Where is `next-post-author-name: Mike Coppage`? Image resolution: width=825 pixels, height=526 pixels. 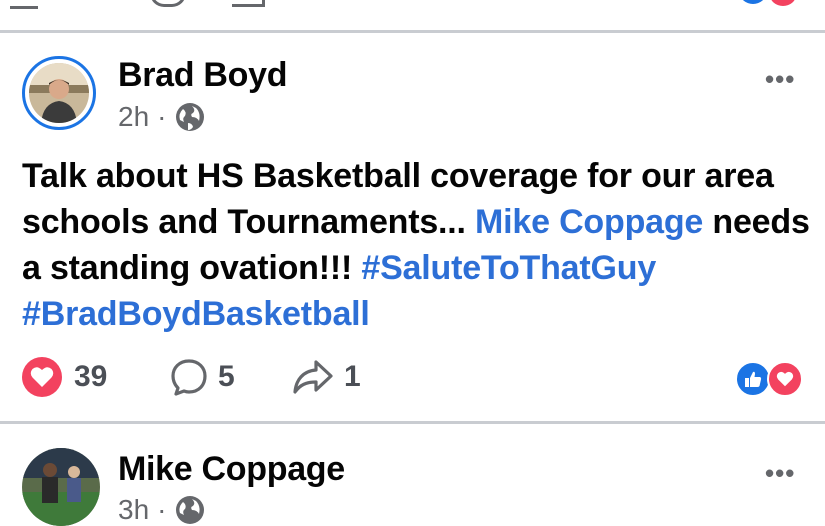
next-post-author-name: Mike Coppage is located at coordinates (231, 469).